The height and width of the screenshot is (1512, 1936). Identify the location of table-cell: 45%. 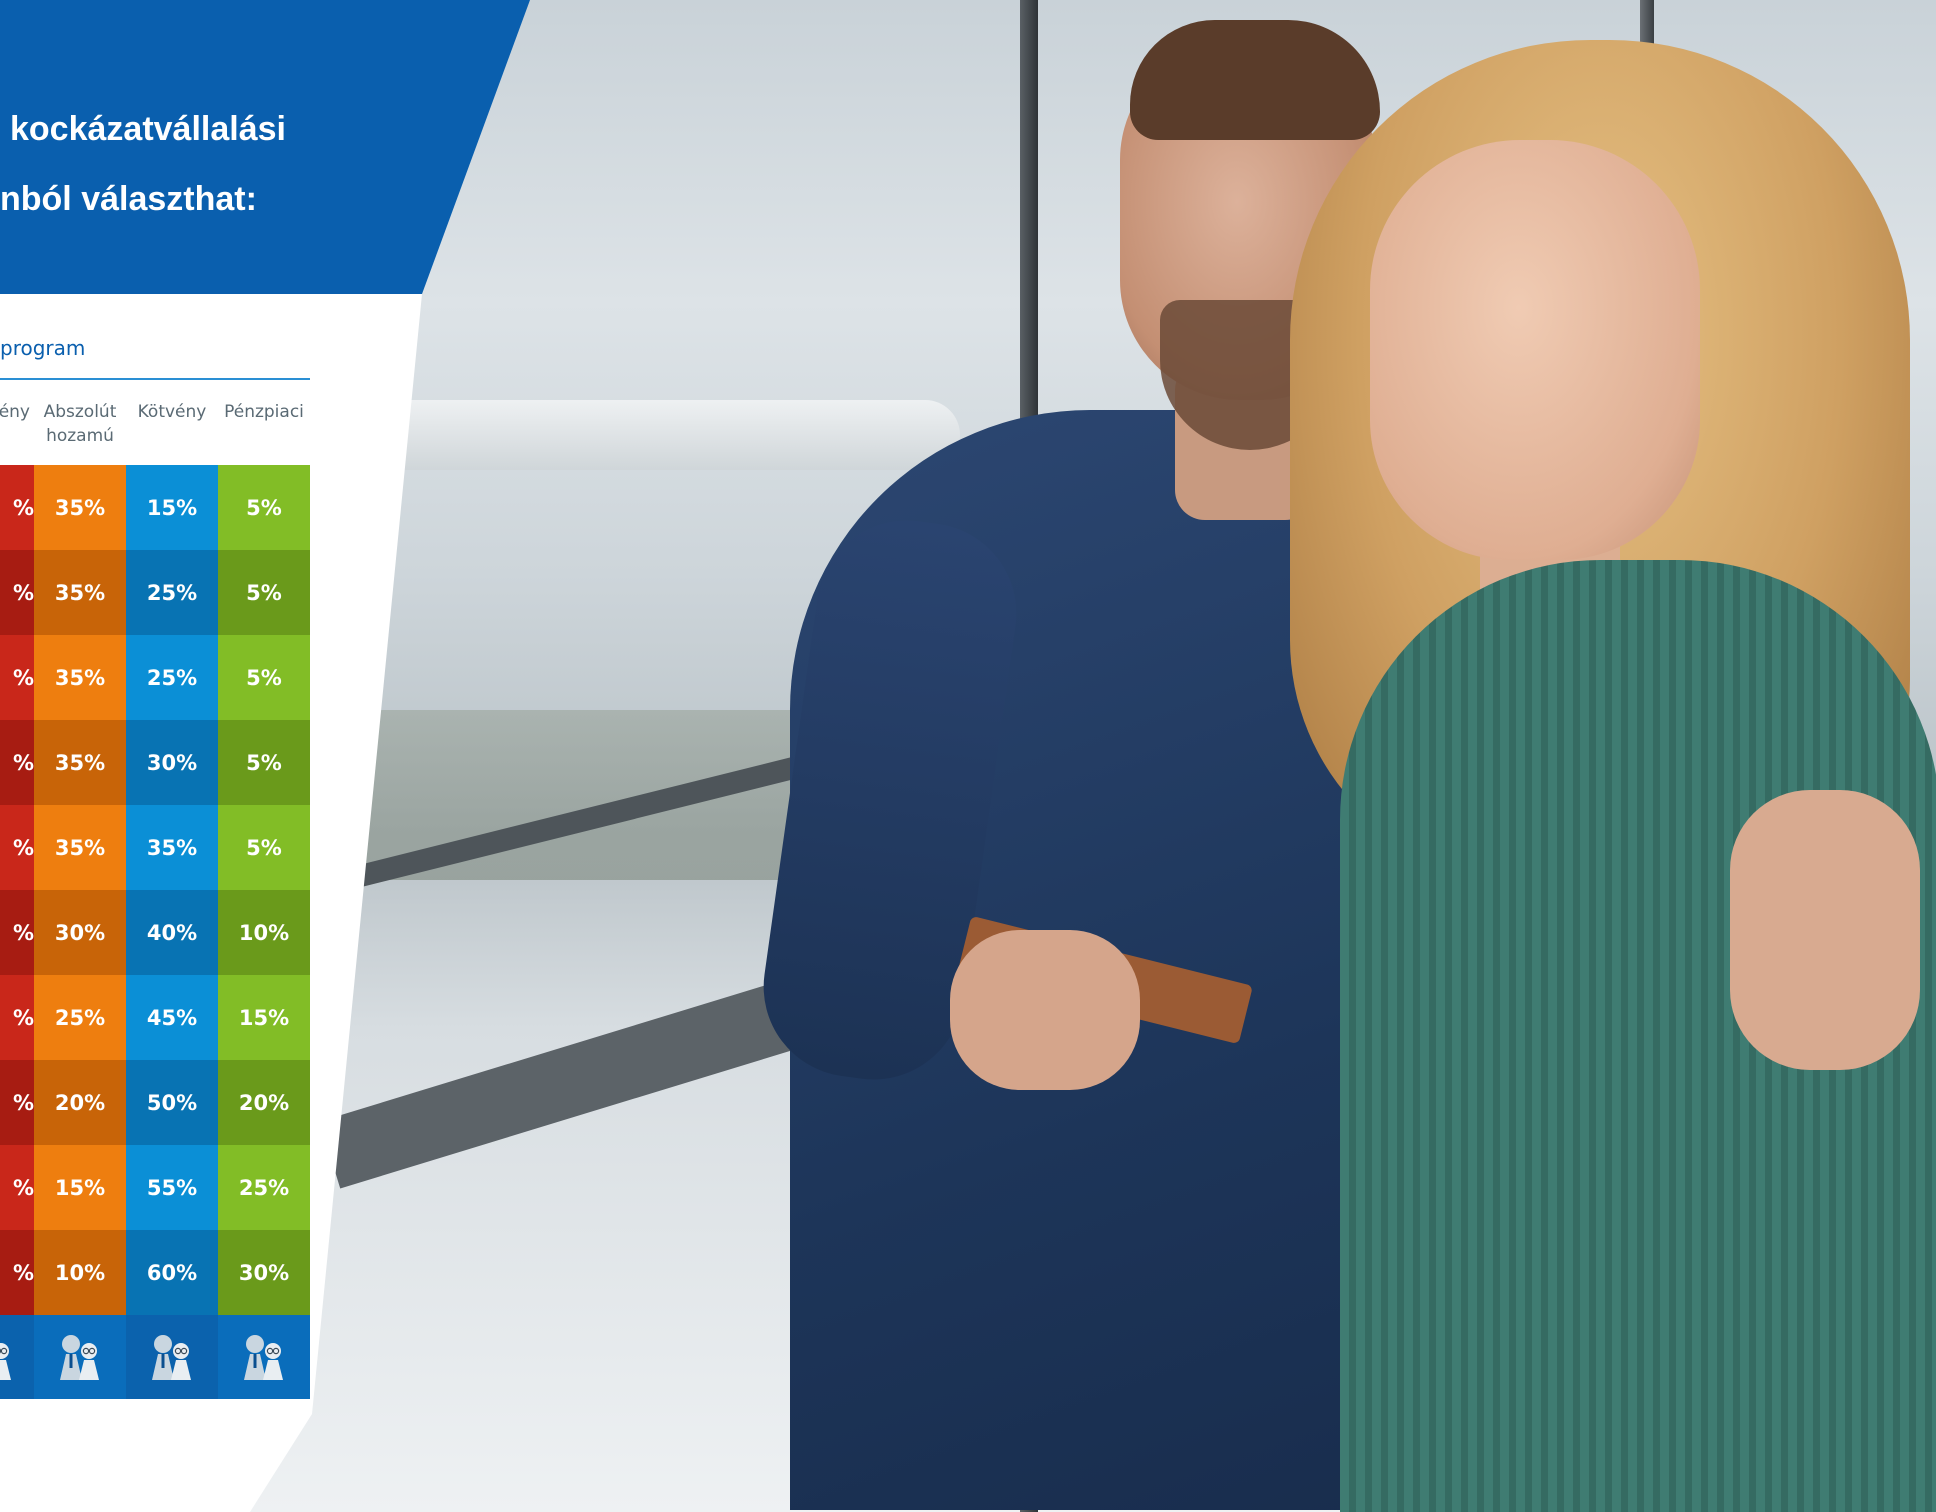
(172, 1017).